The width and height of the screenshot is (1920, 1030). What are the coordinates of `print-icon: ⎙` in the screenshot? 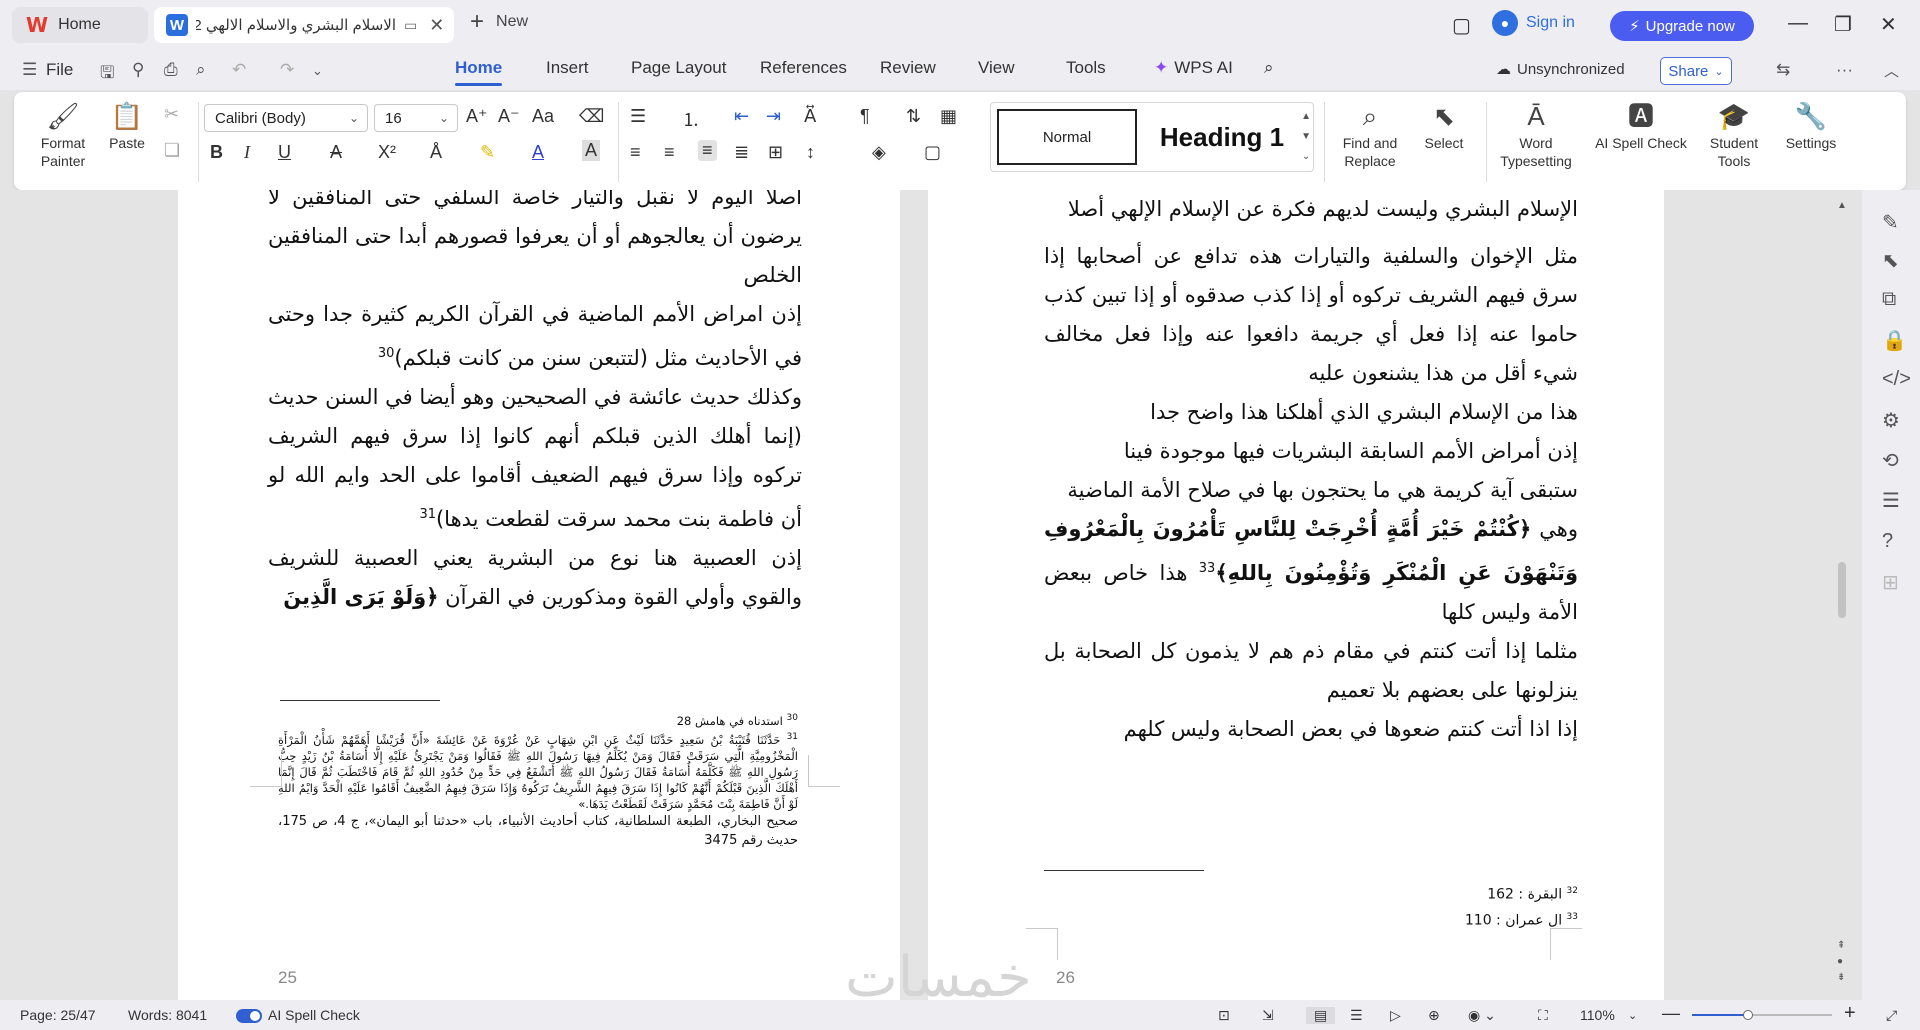 It's located at (171, 70).